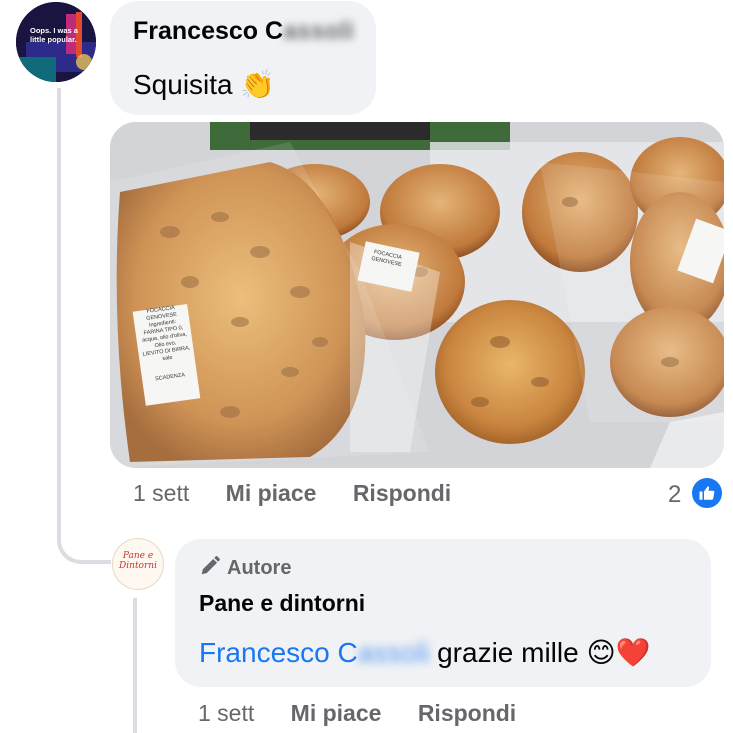 The image size is (733, 733). I want to click on like-reaction-icon, so click(707, 493).